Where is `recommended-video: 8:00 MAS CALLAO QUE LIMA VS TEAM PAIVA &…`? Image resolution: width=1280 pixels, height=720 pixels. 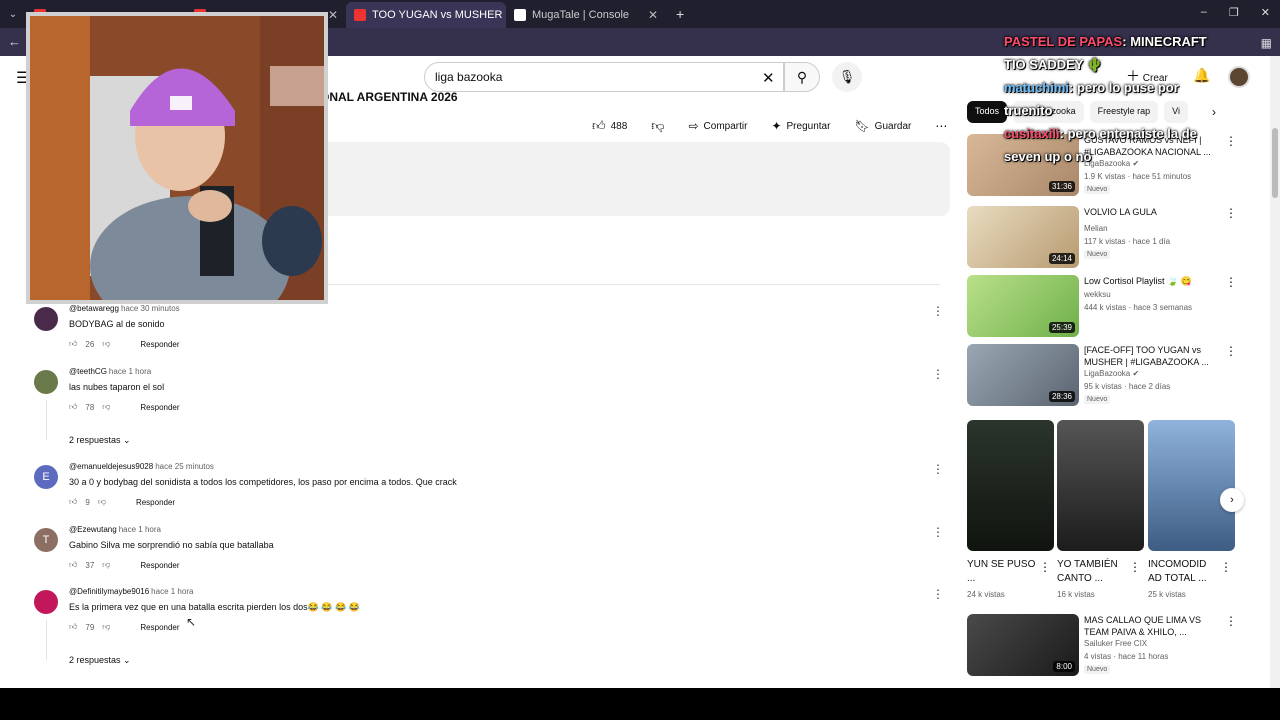 recommended-video: 8:00 MAS CALLAO QUE LIMA VS TEAM PAIVA &… is located at coordinates (1102, 646).